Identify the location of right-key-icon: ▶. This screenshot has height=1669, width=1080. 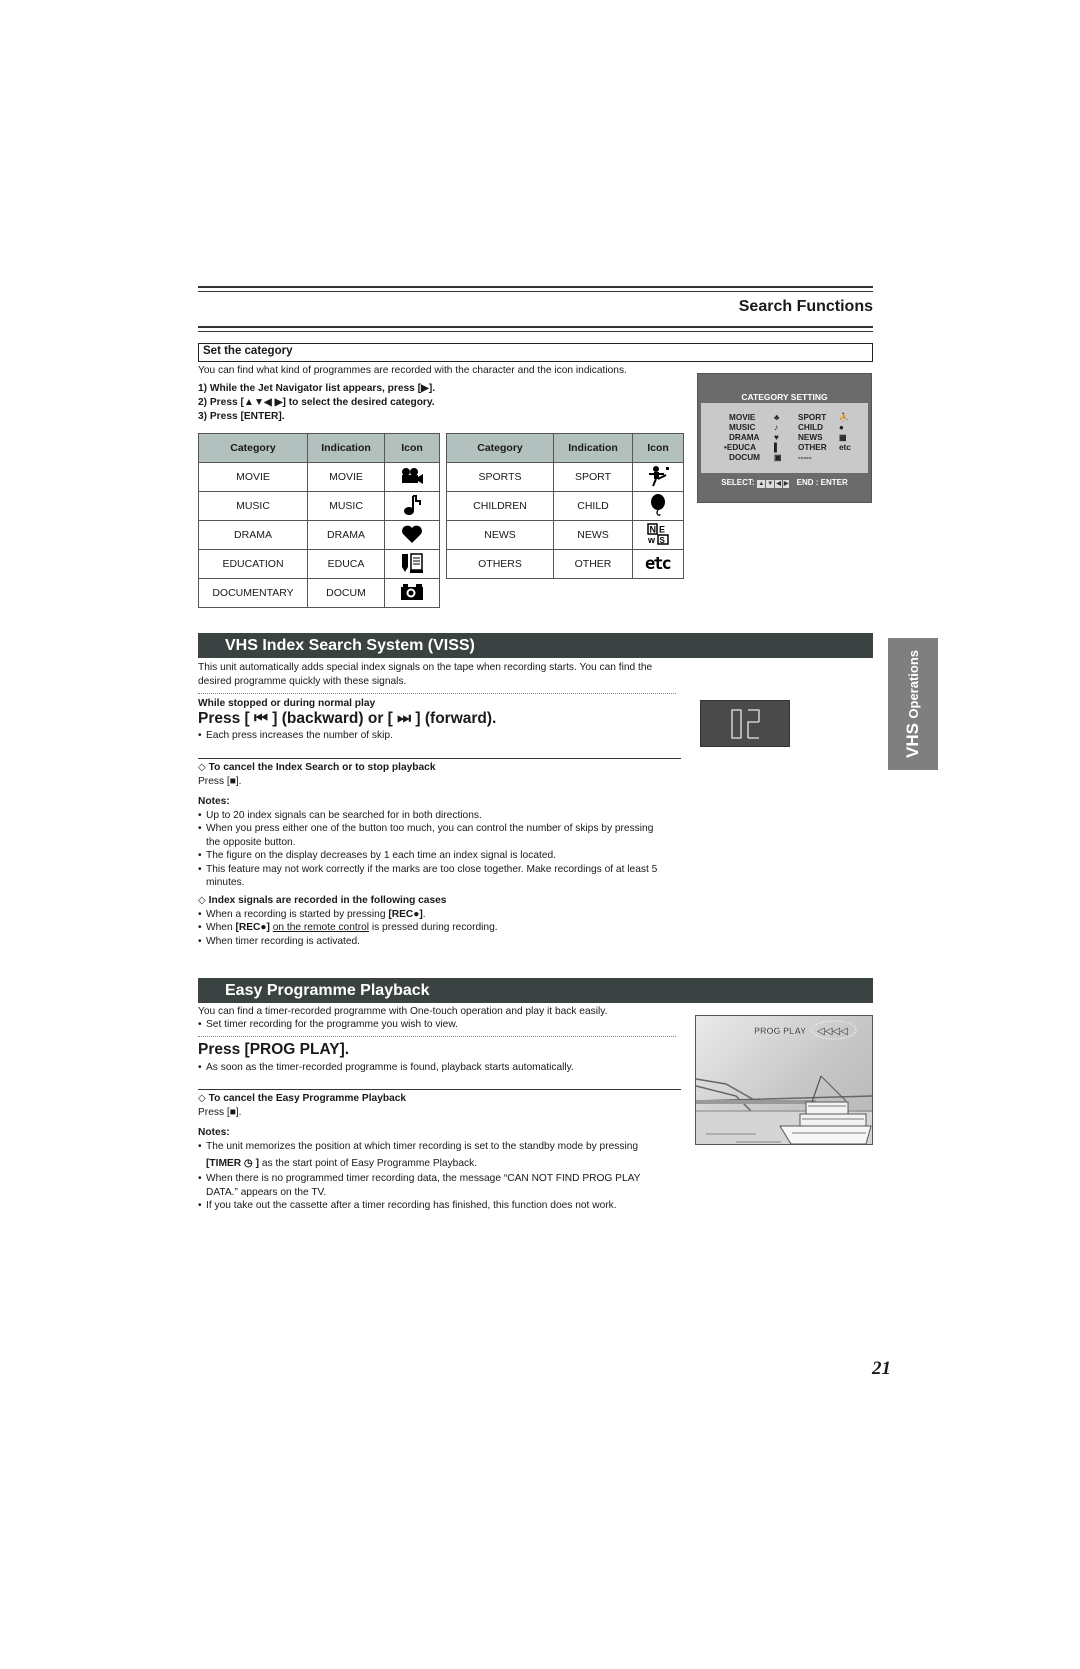
(786, 484).